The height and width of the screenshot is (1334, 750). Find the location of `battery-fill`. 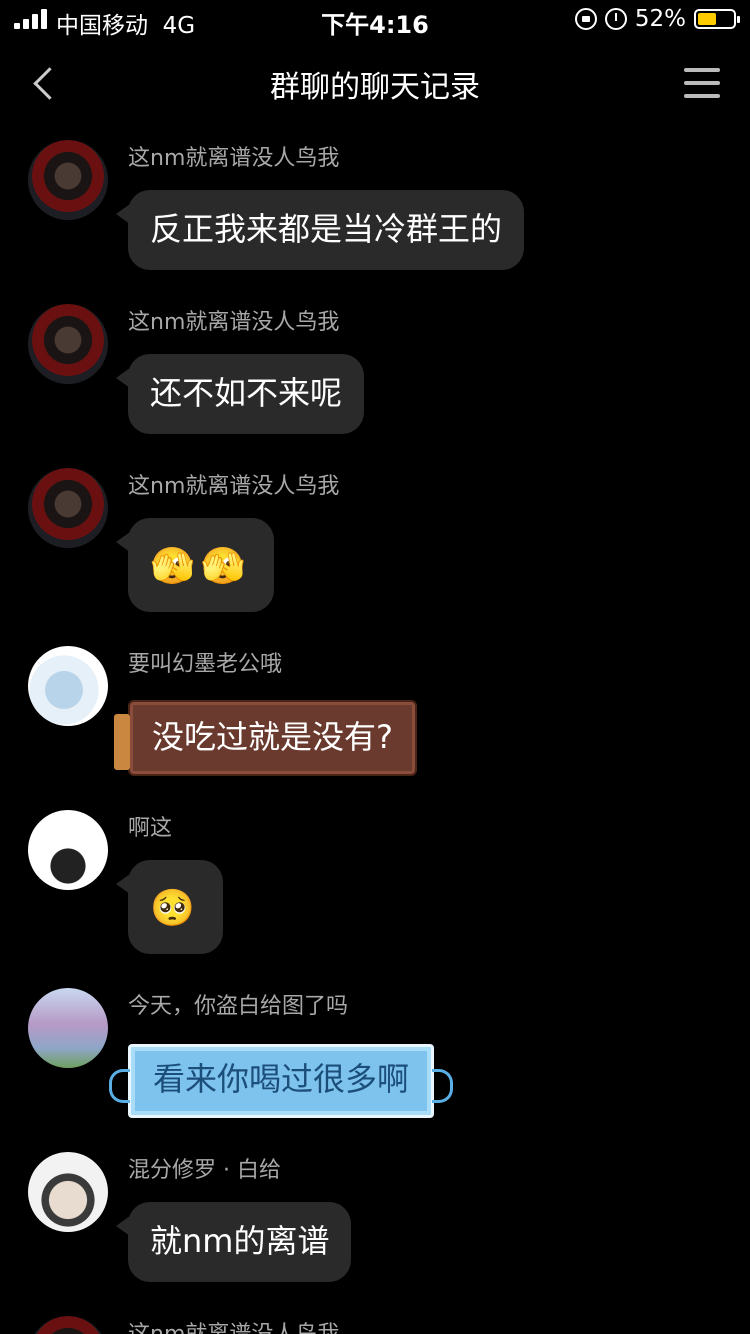

battery-fill is located at coordinates (707, 19).